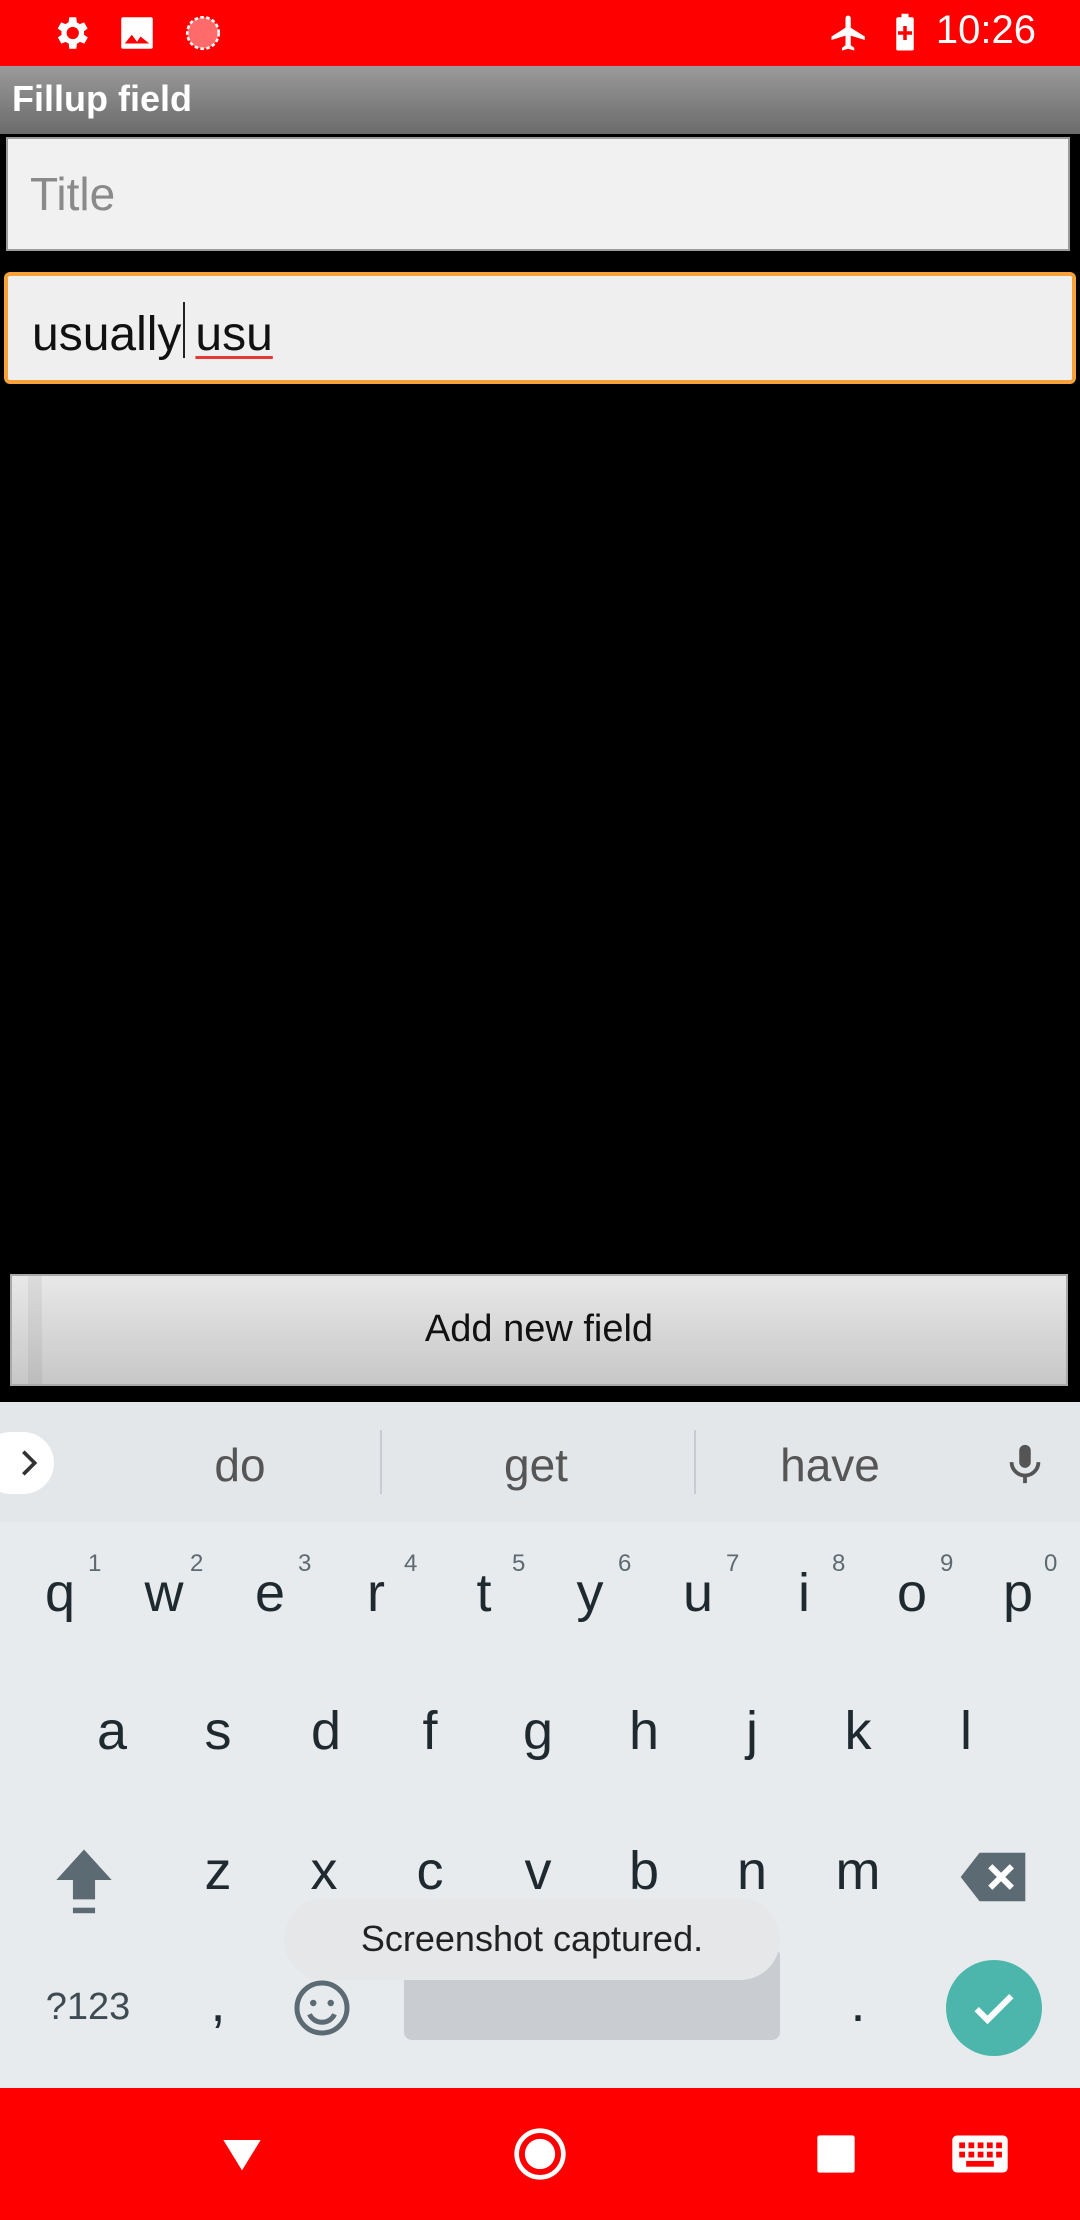  I want to click on key-hint: 8, so click(839, 1563).